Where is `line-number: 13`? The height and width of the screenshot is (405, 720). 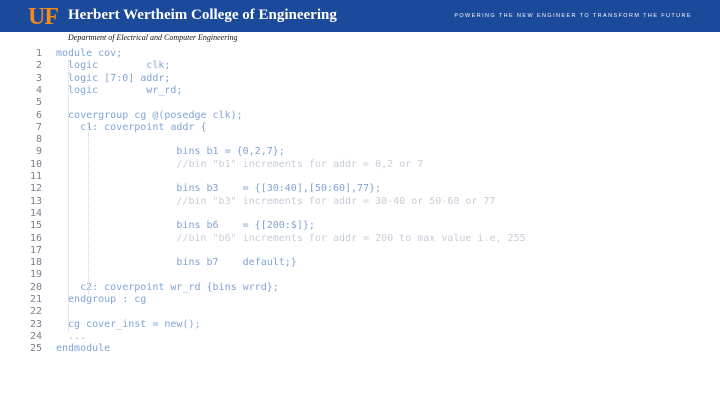
line-number: 13 is located at coordinates (35, 201).